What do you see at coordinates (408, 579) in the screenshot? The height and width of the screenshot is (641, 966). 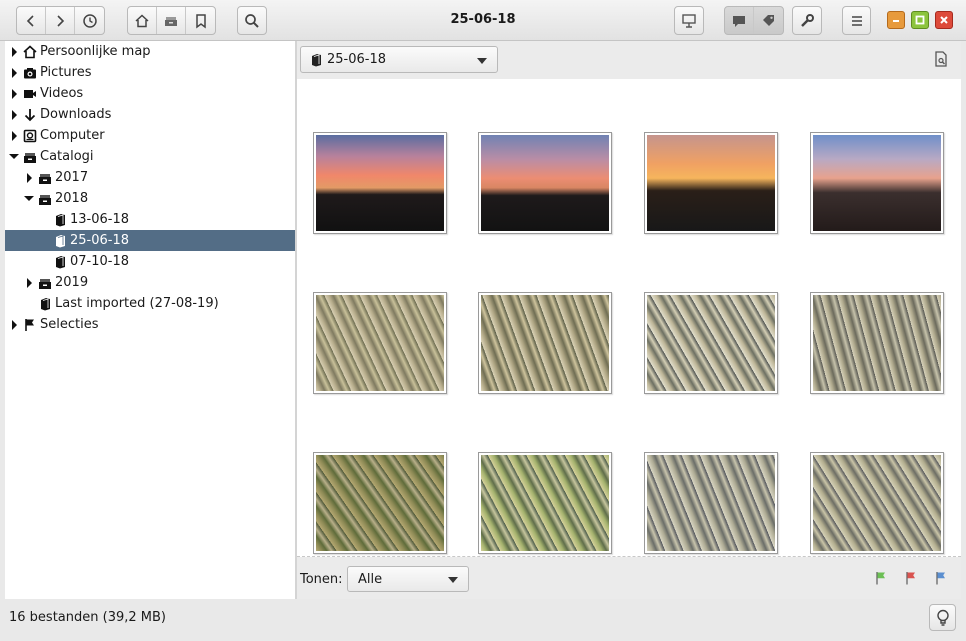 I see `filter-dropdown: Alle` at bounding box center [408, 579].